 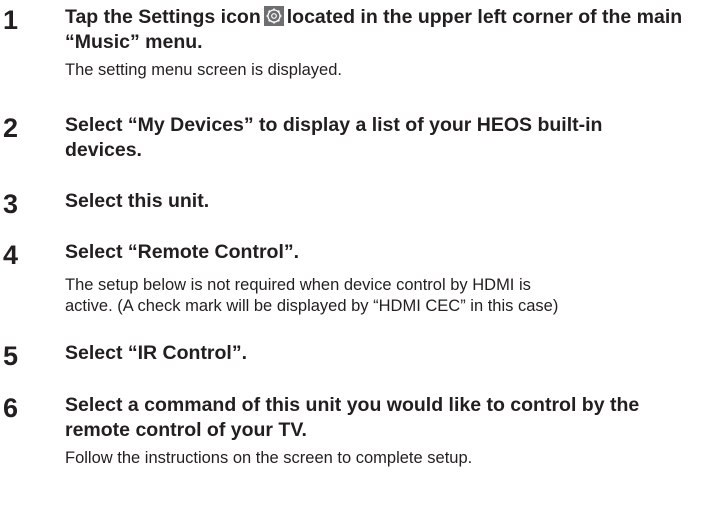 I want to click on step-number: 3, so click(x=11, y=204).